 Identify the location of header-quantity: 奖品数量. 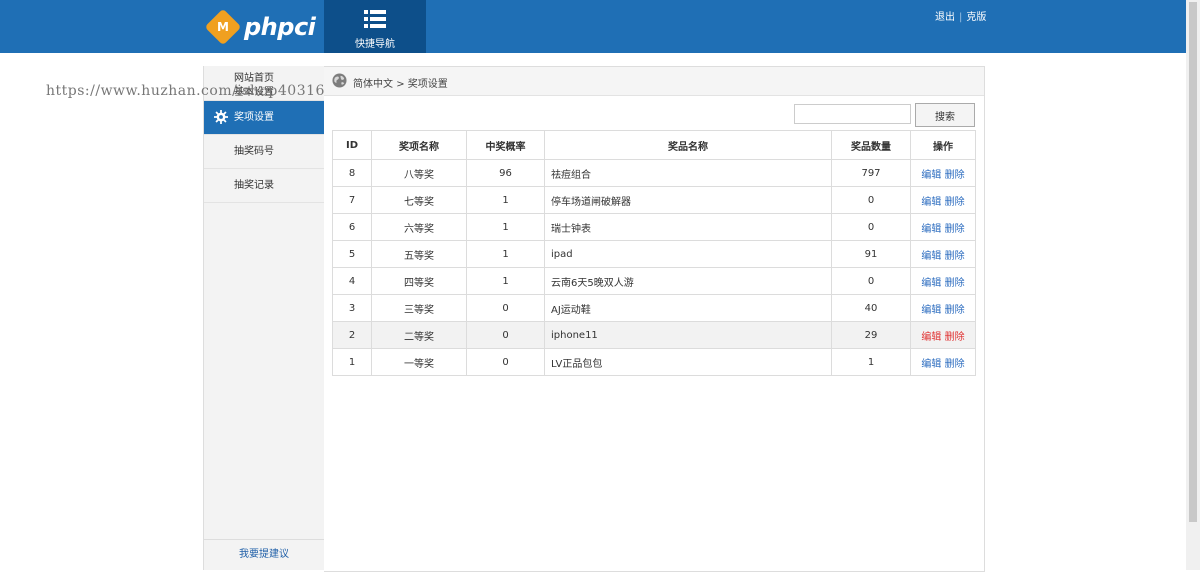
(871, 145).